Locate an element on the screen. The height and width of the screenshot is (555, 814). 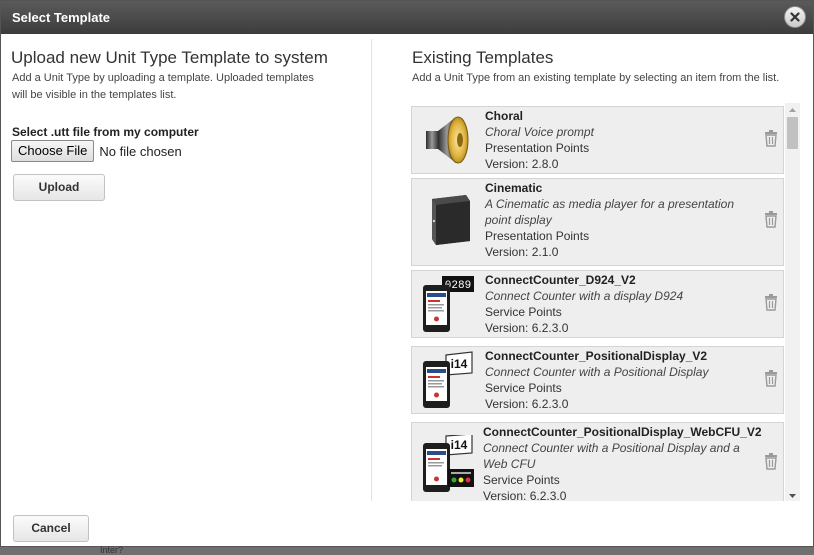
close-button is located at coordinates (795, 17).